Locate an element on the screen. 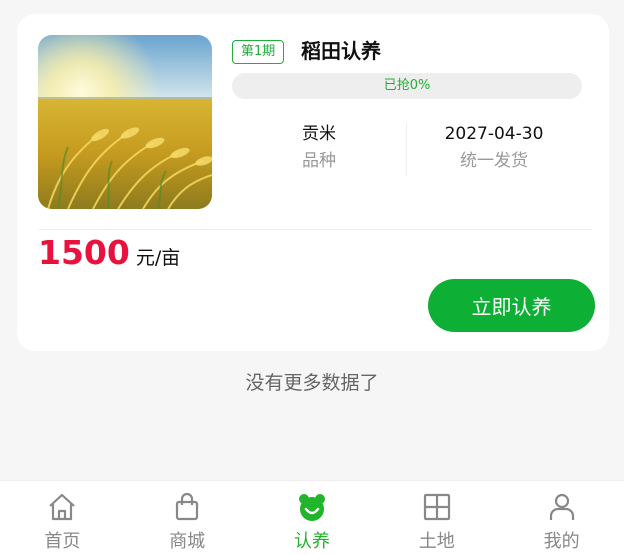 This screenshot has height=555, width=624. card-divider is located at coordinates (315, 229).